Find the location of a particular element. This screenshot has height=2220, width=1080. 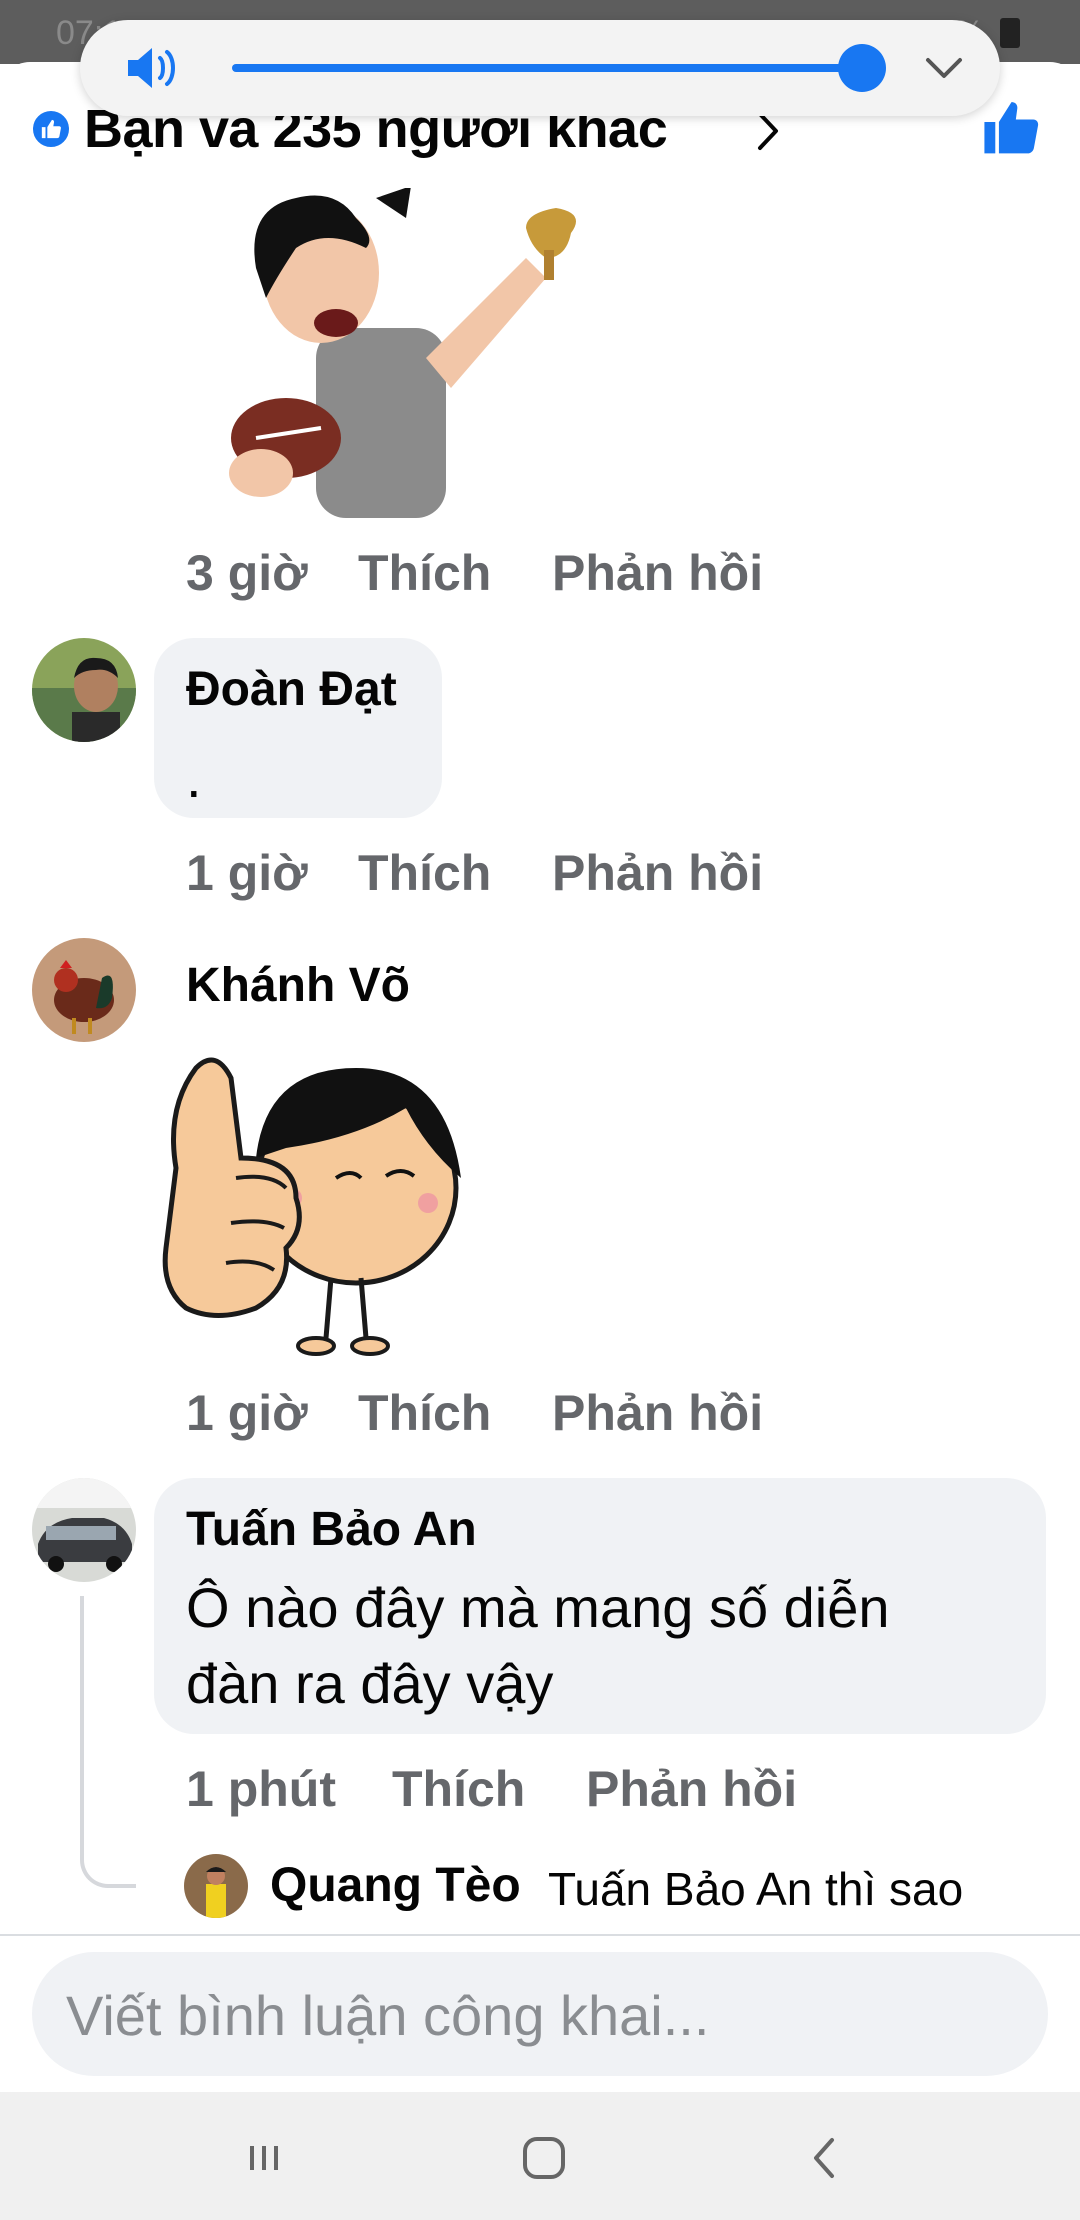

chevron-right-icon is located at coordinates (768, 131).